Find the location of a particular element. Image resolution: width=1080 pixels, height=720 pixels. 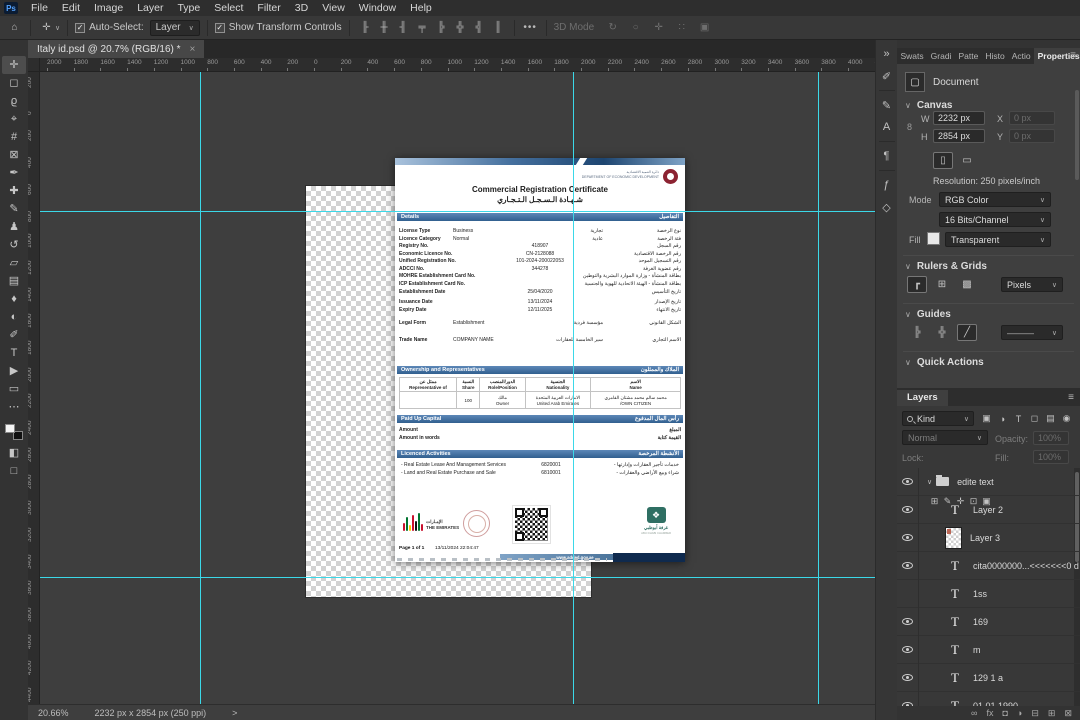

photoshop-logo-icon: Ps is located at coordinates (11, 8).